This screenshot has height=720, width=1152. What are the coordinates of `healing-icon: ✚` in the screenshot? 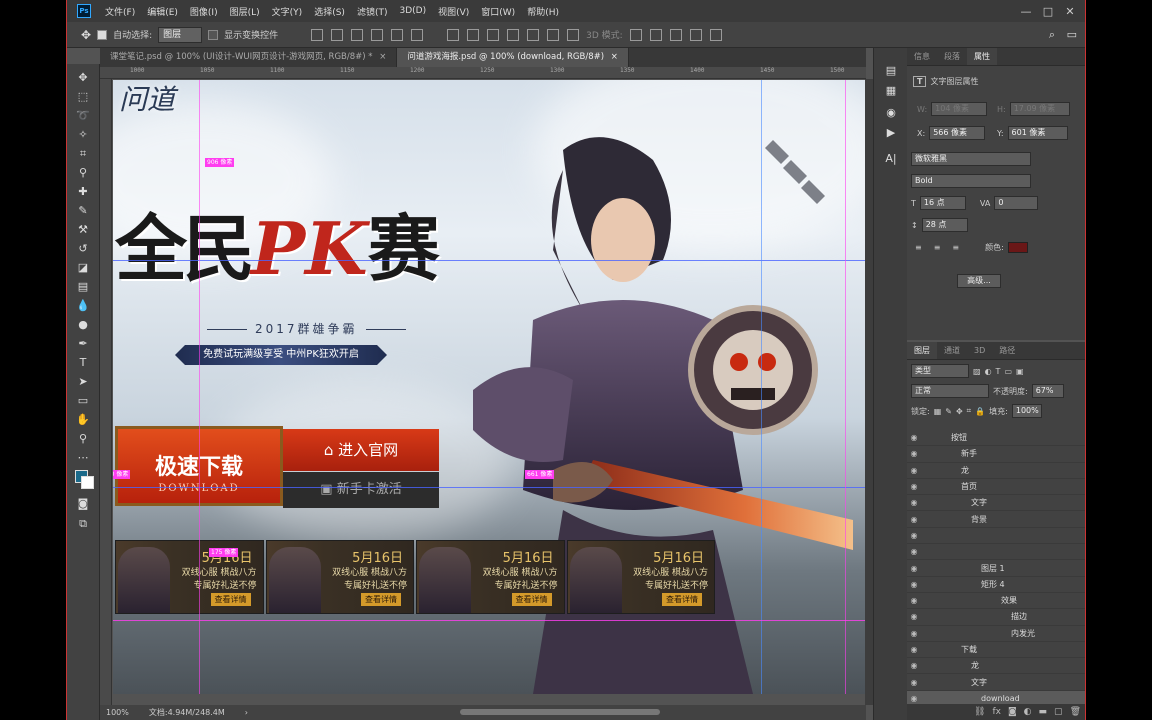 It's located at (83, 192).